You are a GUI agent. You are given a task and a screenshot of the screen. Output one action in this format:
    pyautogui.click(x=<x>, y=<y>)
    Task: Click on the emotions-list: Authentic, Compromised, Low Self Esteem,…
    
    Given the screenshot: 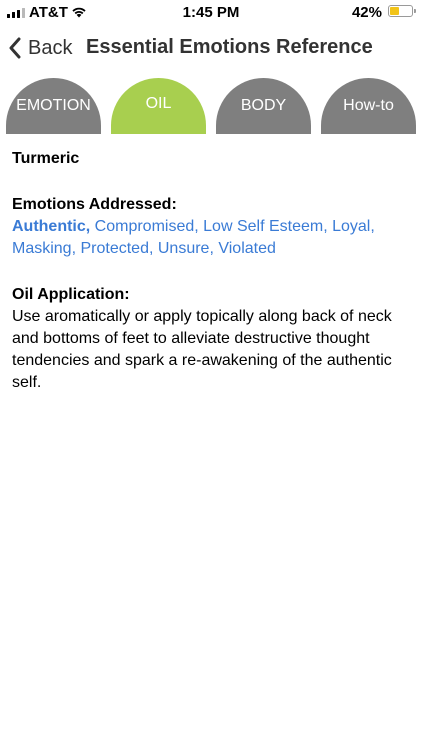 What is the action you would take?
    pyautogui.click(x=212, y=238)
    